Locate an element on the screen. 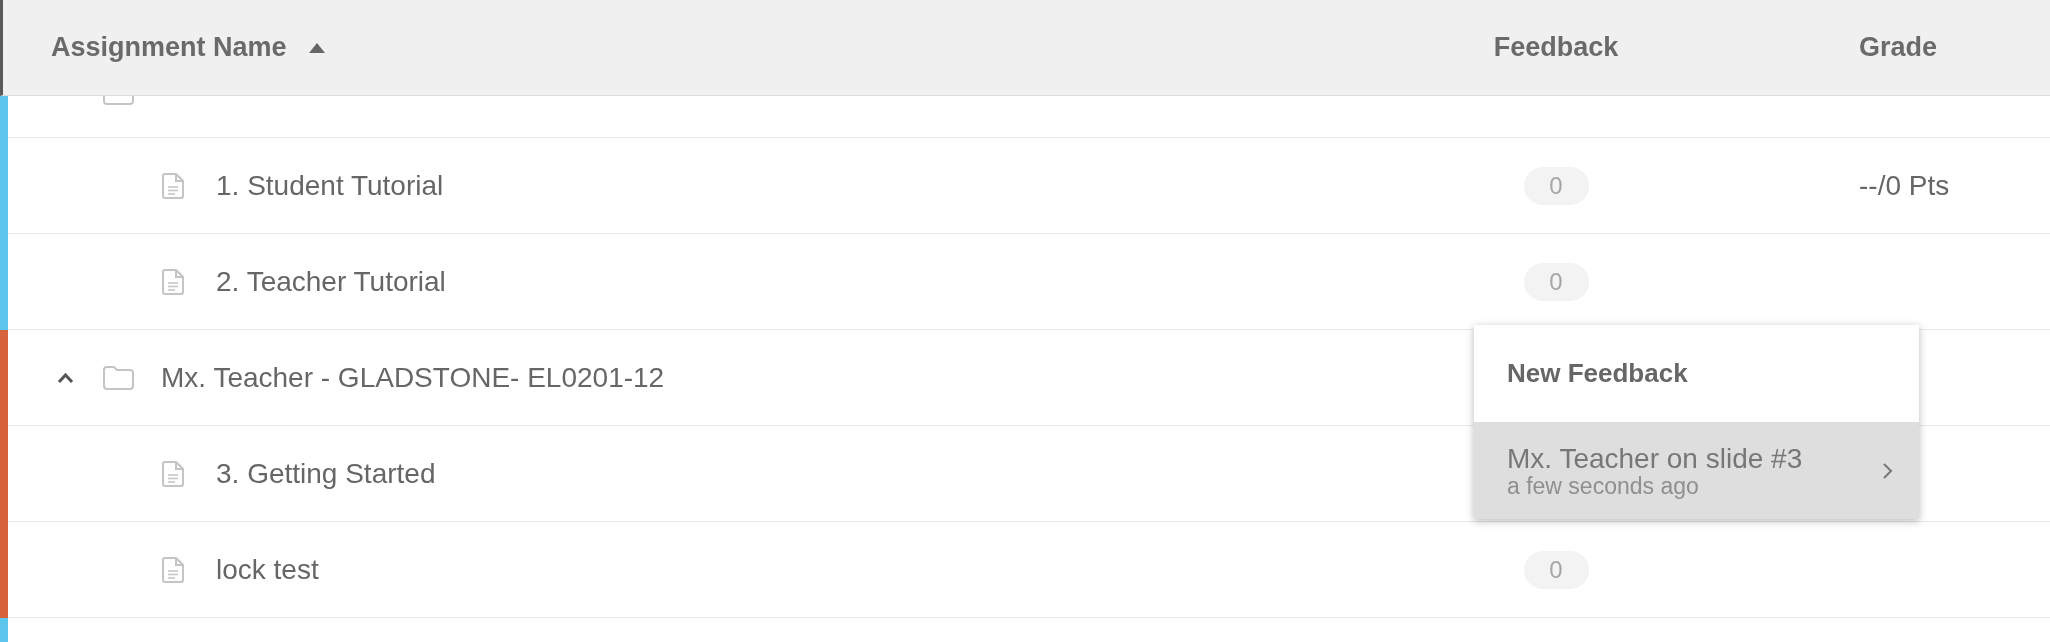  assignment-name: 2. Teacher Tutorial is located at coordinates (331, 281).